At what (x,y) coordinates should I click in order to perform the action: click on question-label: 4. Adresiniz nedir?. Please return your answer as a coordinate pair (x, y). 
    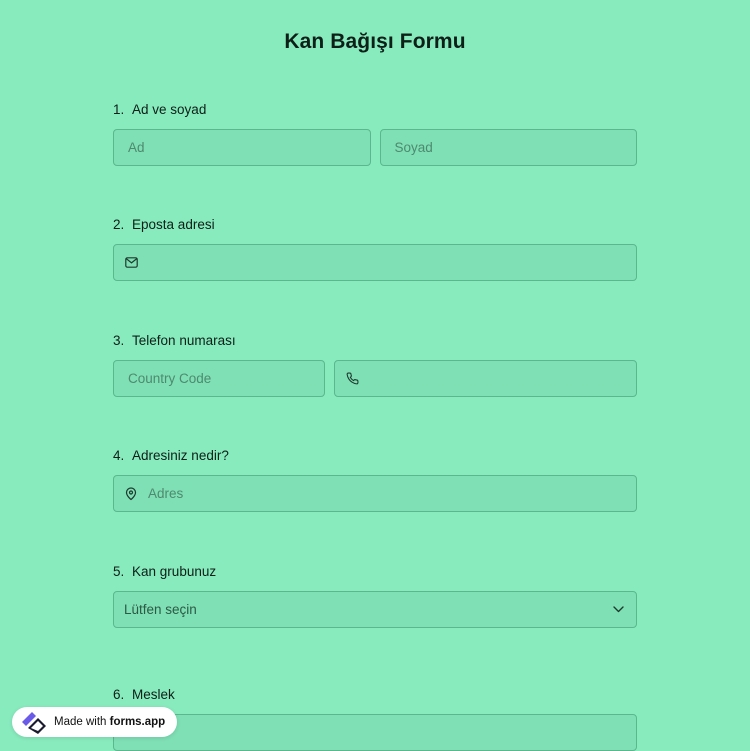
    Looking at the image, I should click on (375, 456).